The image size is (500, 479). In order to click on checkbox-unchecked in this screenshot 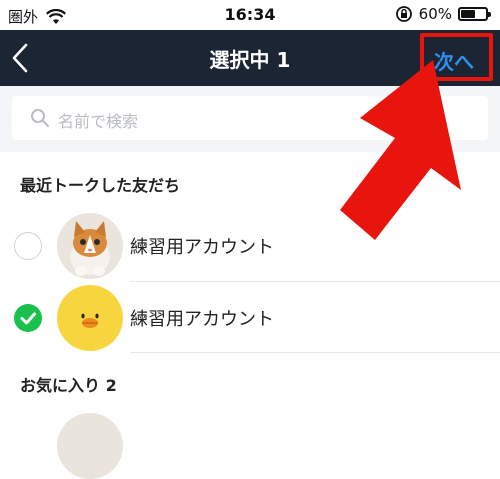, I will do `click(28, 246)`.